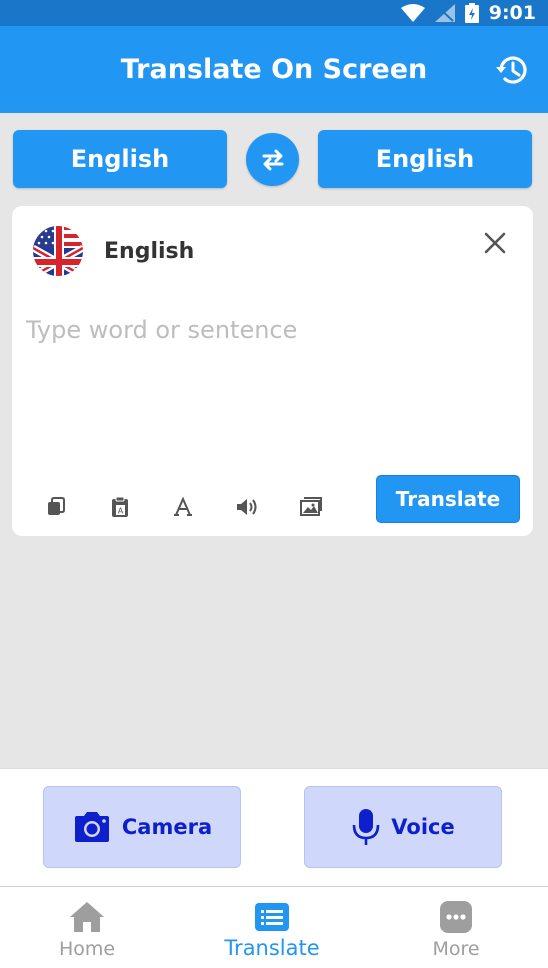 The height and width of the screenshot is (968, 548). What do you see at coordinates (412, 13) in the screenshot?
I see `wifi-icon` at bounding box center [412, 13].